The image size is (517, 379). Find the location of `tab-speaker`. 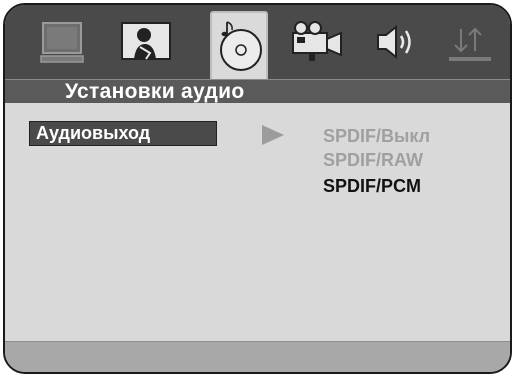

tab-speaker is located at coordinates (396, 42).